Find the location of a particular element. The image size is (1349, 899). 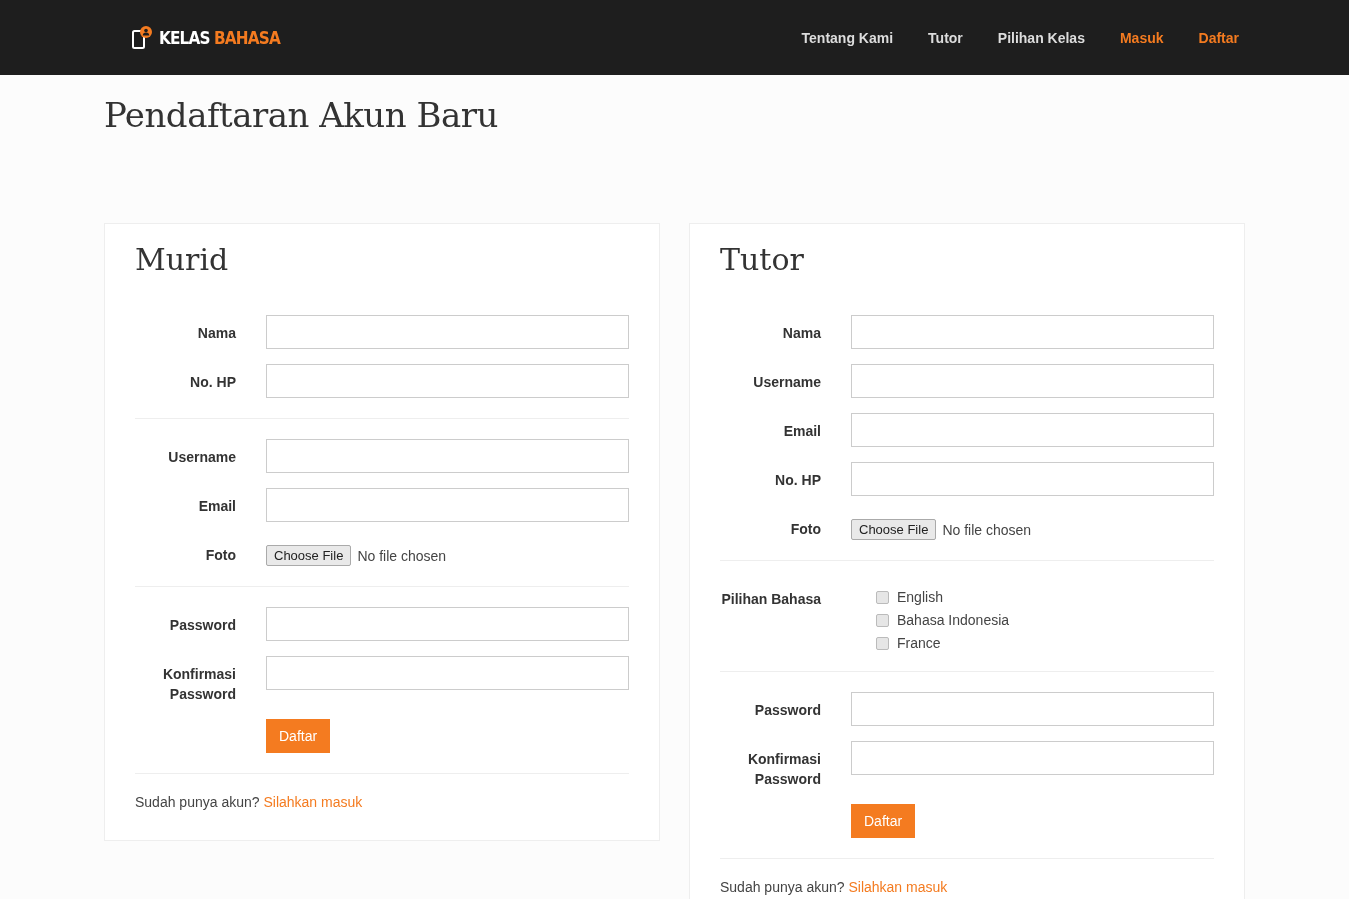

panel-title: Tutor is located at coordinates (762, 259).